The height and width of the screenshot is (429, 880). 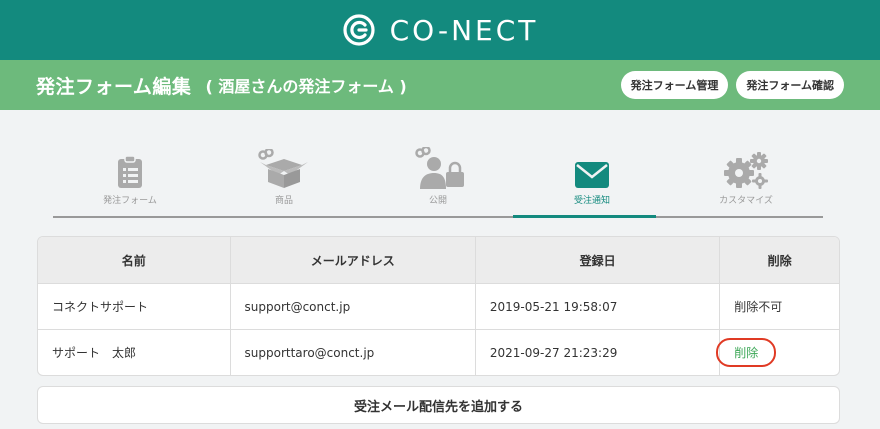 What do you see at coordinates (779, 306) in the screenshot?
I see `cell-delete-disabled: 削除不可` at bounding box center [779, 306].